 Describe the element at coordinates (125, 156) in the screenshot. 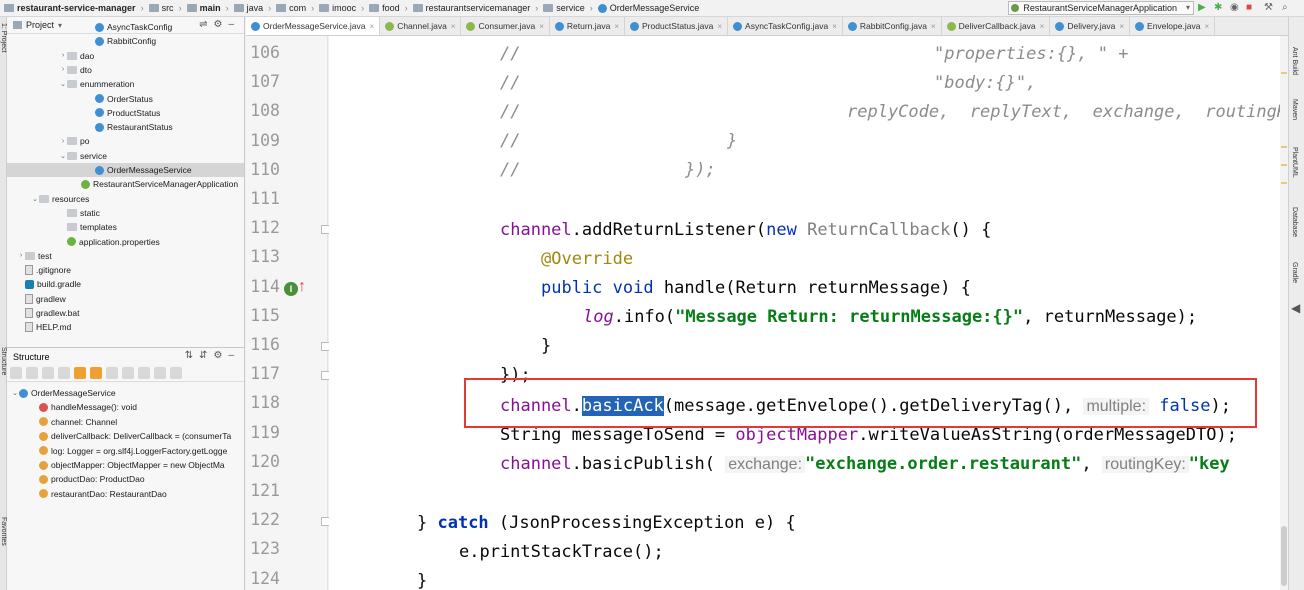

I see `tree-item: ⌄ service` at that location.